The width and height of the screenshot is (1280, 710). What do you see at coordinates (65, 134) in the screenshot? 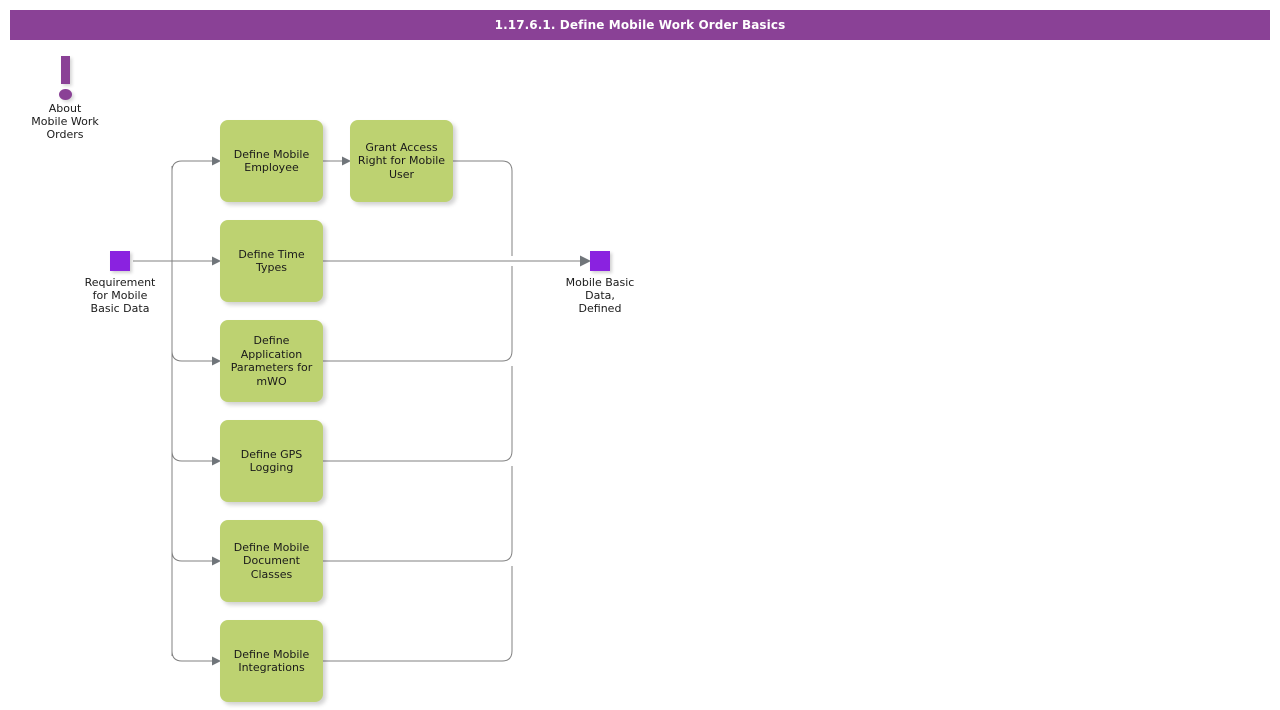
I see `about-marker-label-line3: Orders` at bounding box center [65, 134].